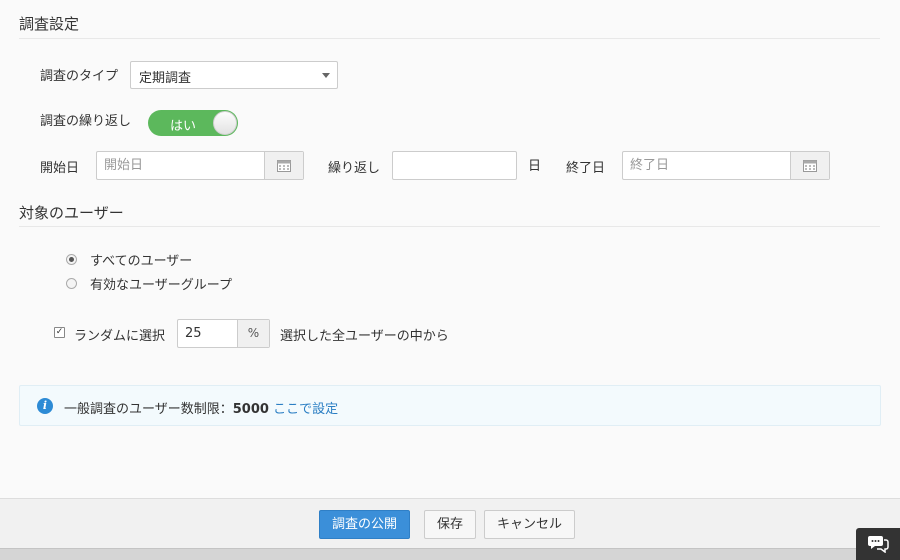 This screenshot has height=560, width=900. What do you see at coordinates (183, 126) in the screenshot?
I see `repeat-toggle-label: はい` at bounding box center [183, 126].